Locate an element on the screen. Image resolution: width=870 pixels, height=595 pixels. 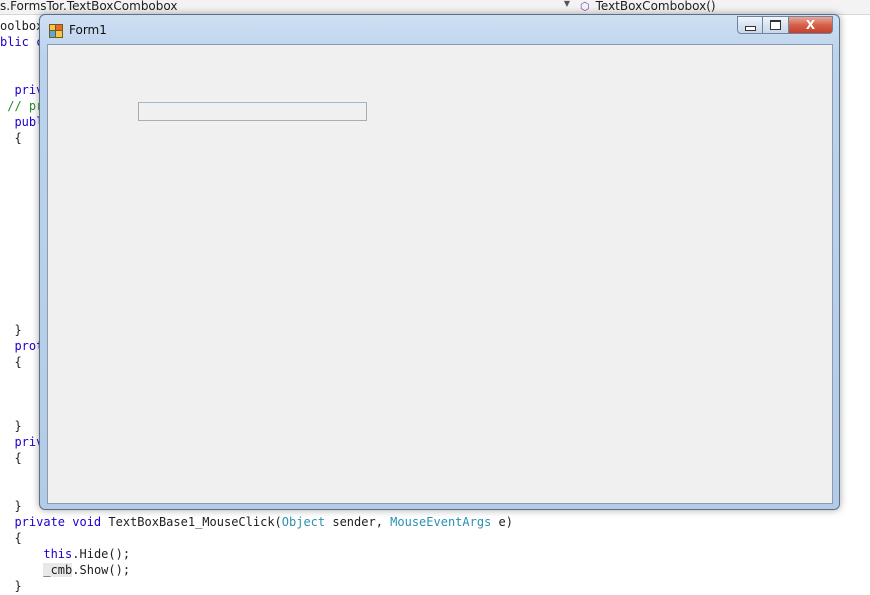
code-token: blic c is located at coordinates (22, 42).